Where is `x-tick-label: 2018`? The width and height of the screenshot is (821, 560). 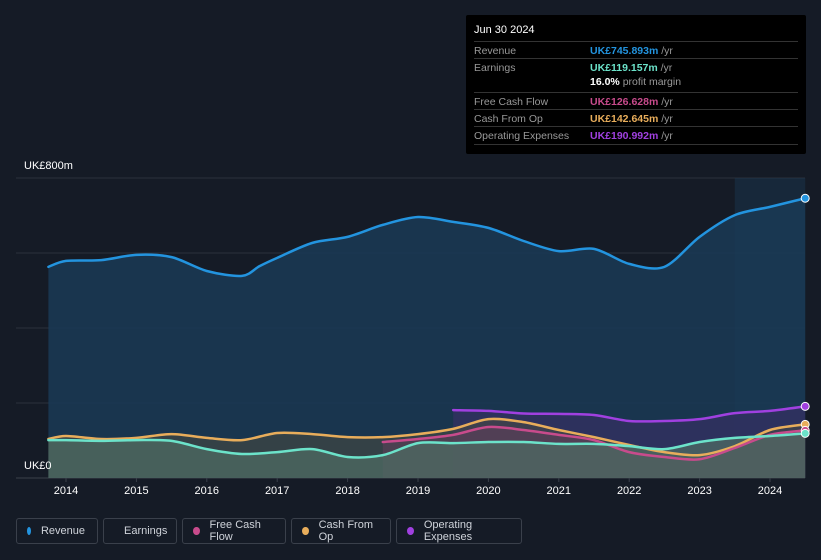
x-tick-label: 2018 is located at coordinates (347, 491).